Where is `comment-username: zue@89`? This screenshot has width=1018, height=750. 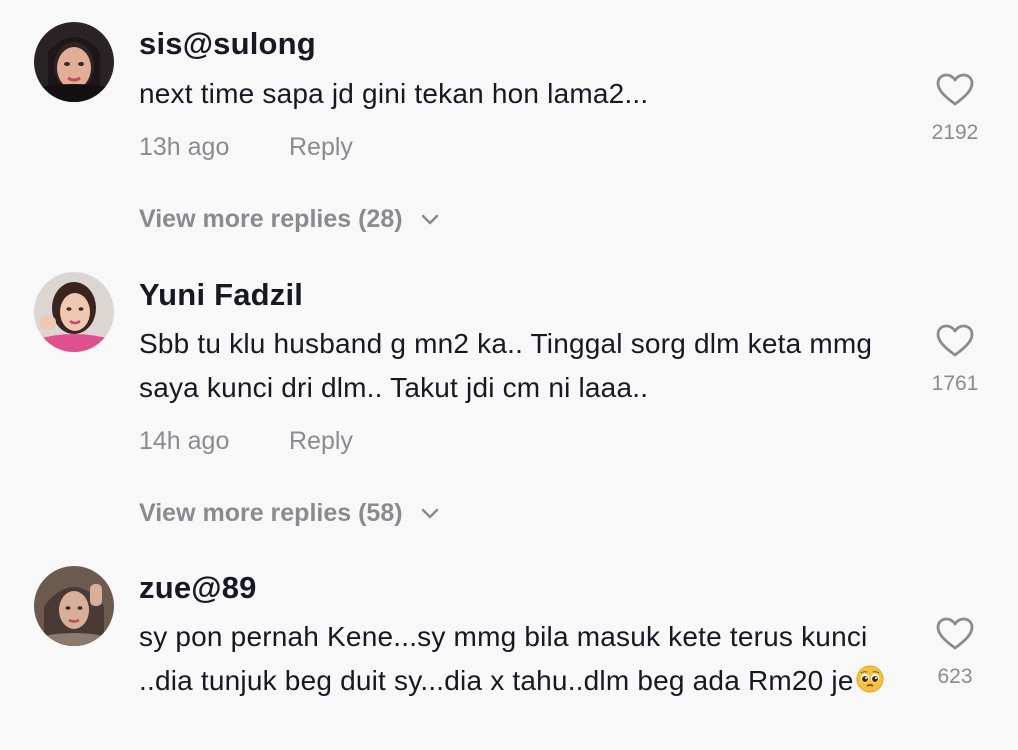 comment-username: zue@89 is located at coordinates (198, 588).